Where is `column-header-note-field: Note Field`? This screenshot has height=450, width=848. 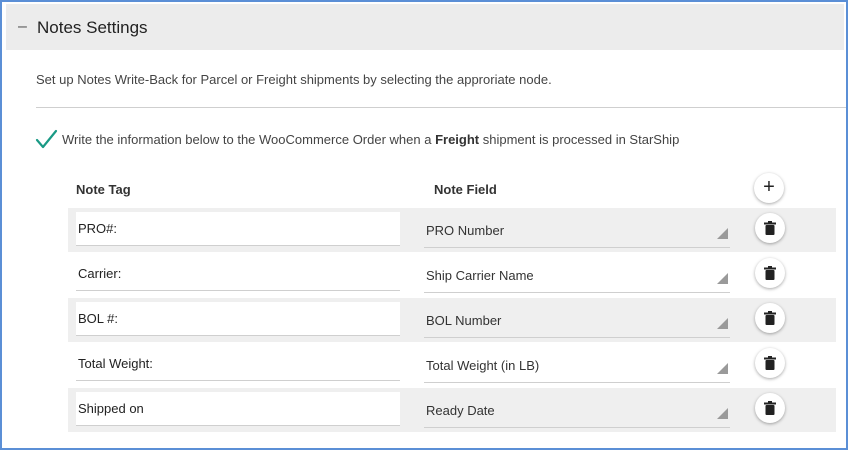
column-header-note-field: Note Field is located at coordinates (465, 189).